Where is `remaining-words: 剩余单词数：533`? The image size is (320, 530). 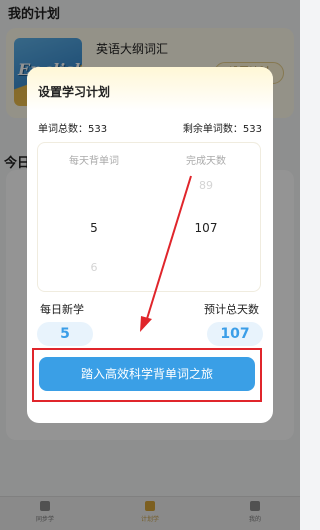
remaining-words: 剩余单词数：533 is located at coordinates (222, 129).